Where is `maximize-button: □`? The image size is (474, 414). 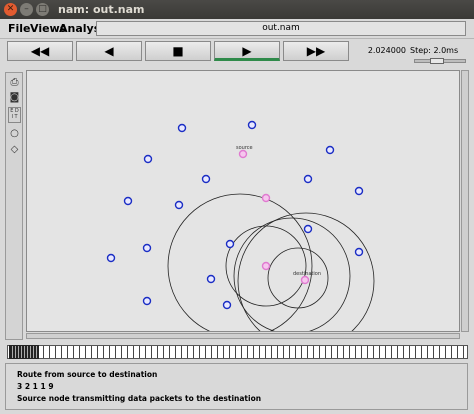
maximize-button: □ is located at coordinates (42, 9).